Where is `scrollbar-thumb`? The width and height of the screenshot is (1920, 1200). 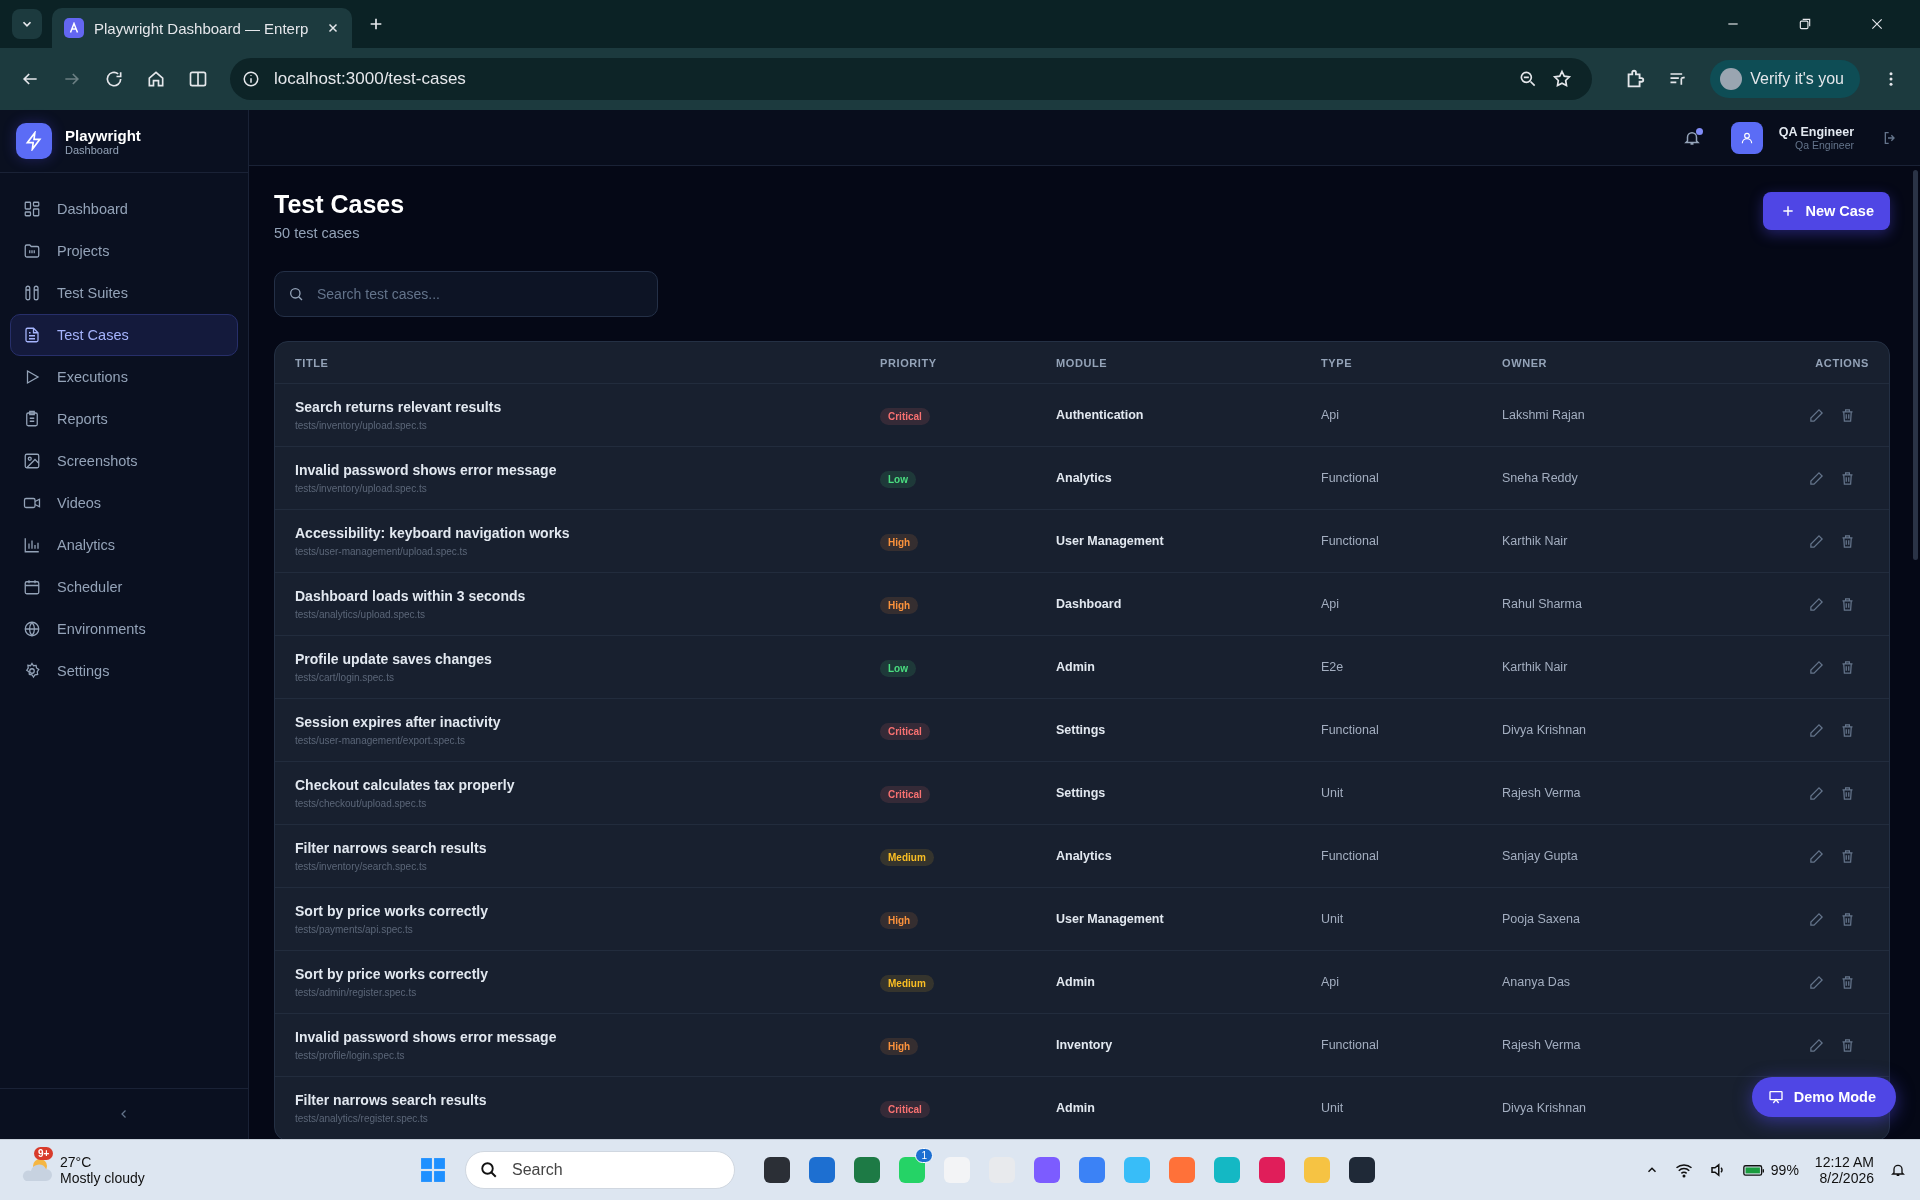
scrollbar-thumb is located at coordinates (1915, 365).